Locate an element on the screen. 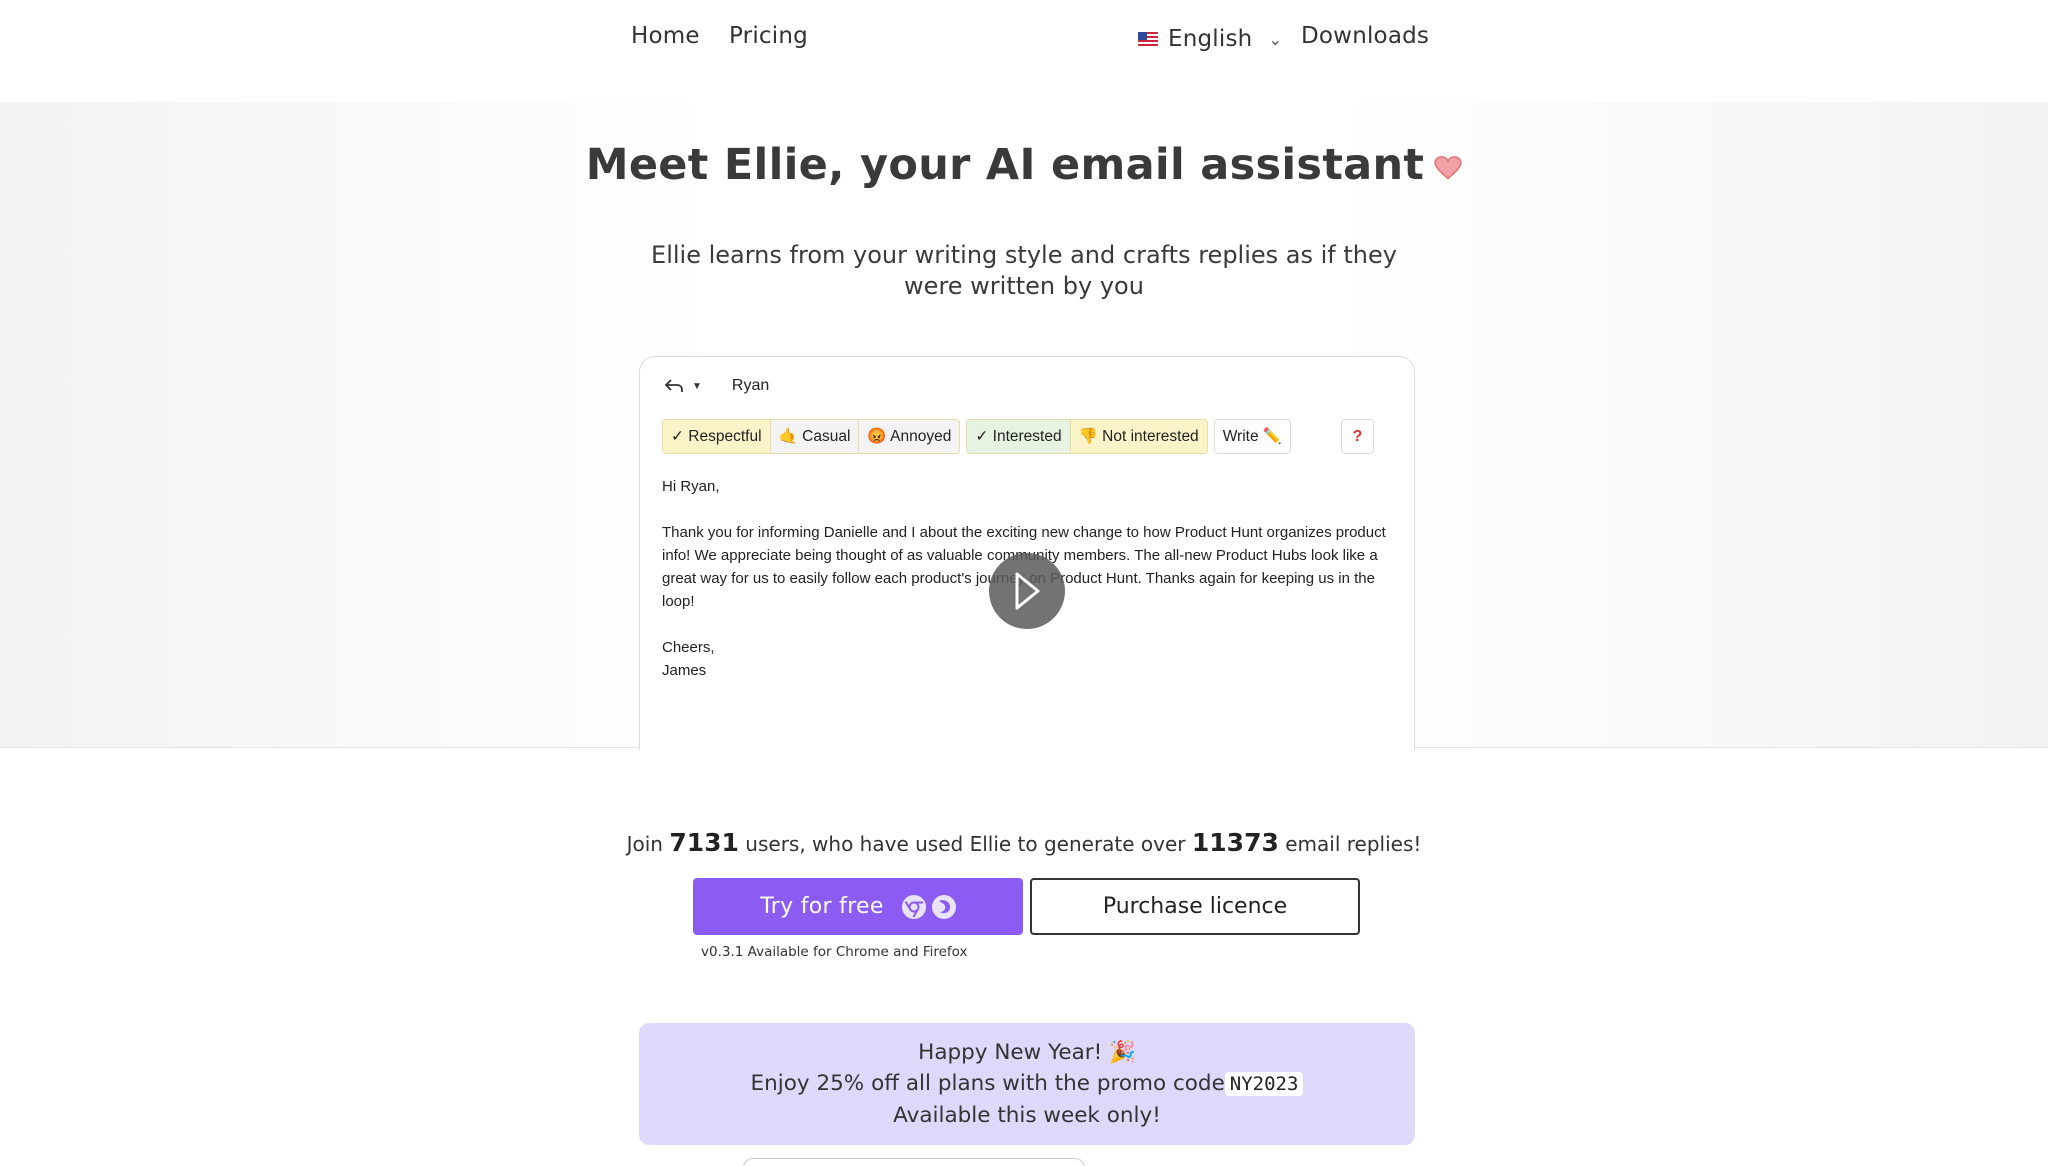 The image size is (2048, 1166). reply-header: ▼ Ryan is located at coordinates (716, 386).